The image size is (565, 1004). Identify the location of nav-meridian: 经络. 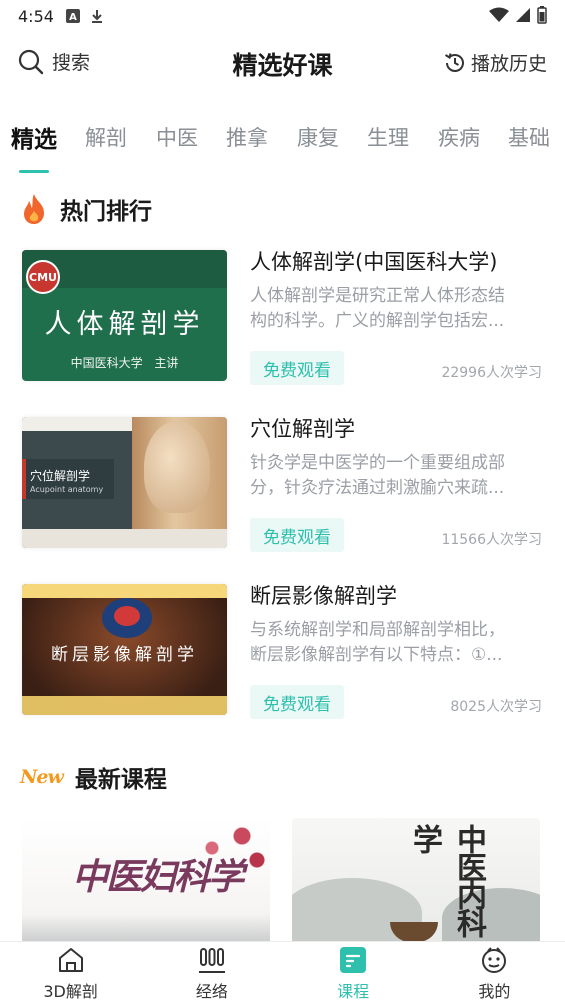
(211, 973).